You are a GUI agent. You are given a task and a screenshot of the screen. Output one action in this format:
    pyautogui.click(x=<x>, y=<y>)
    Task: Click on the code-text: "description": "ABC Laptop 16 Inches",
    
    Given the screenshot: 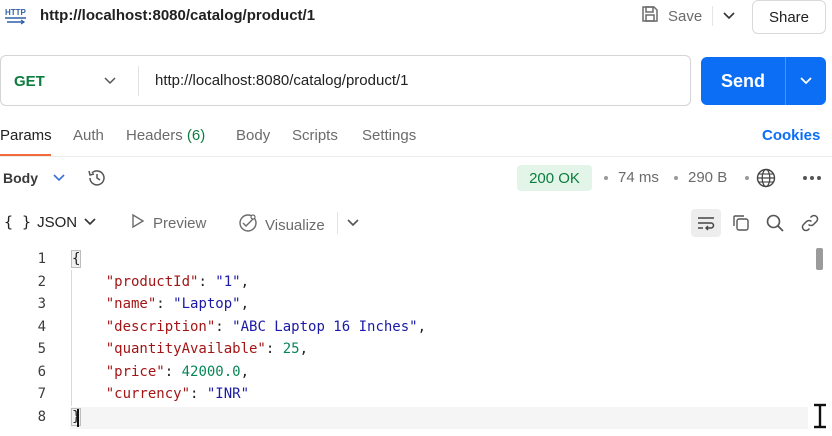 What is the action you would take?
    pyautogui.click(x=249, y=327)
    